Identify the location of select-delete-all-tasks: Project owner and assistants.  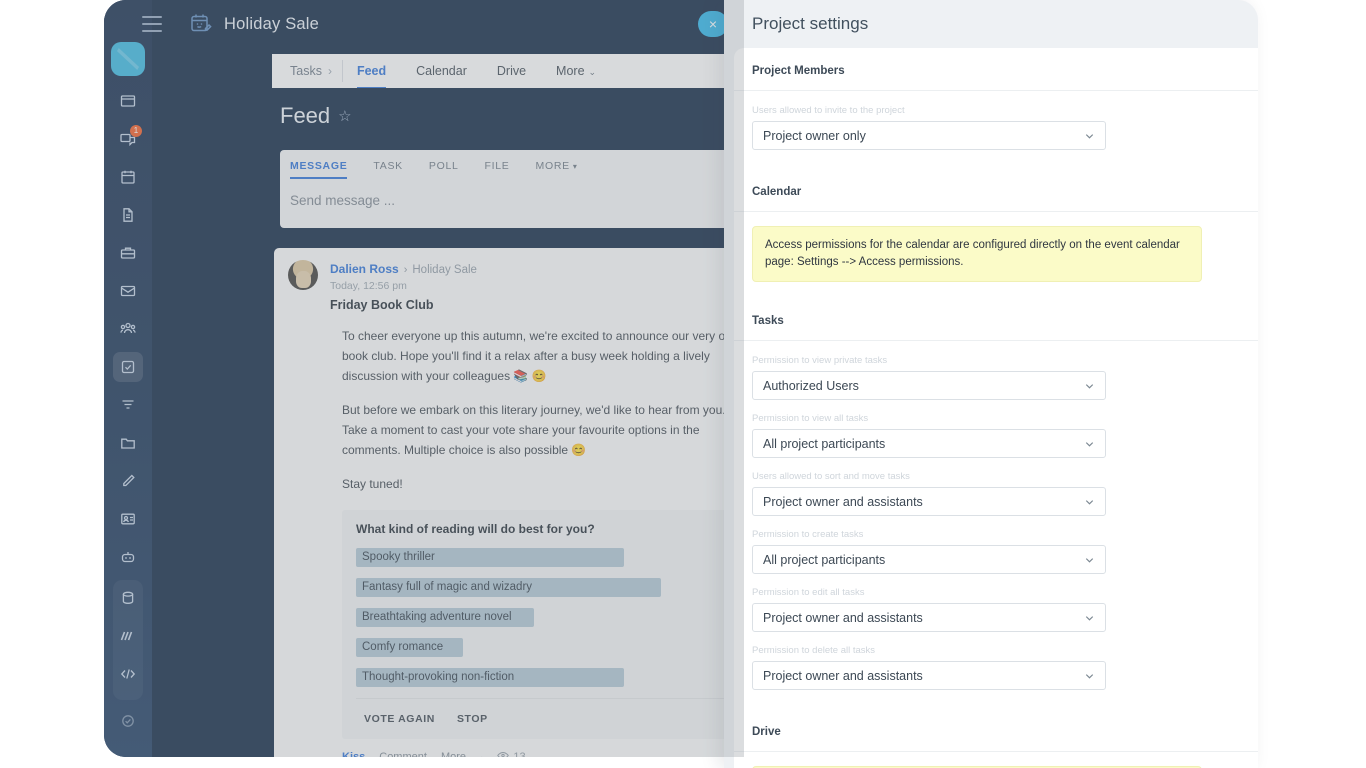
(929, 675).